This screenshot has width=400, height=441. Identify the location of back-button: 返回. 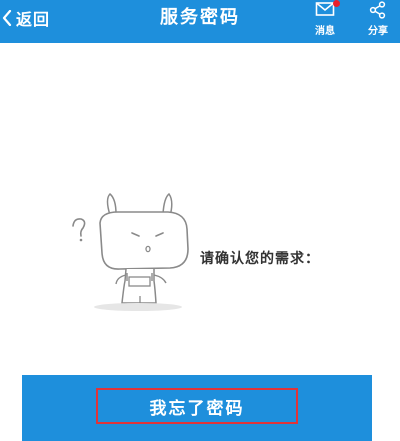
(28, 18).